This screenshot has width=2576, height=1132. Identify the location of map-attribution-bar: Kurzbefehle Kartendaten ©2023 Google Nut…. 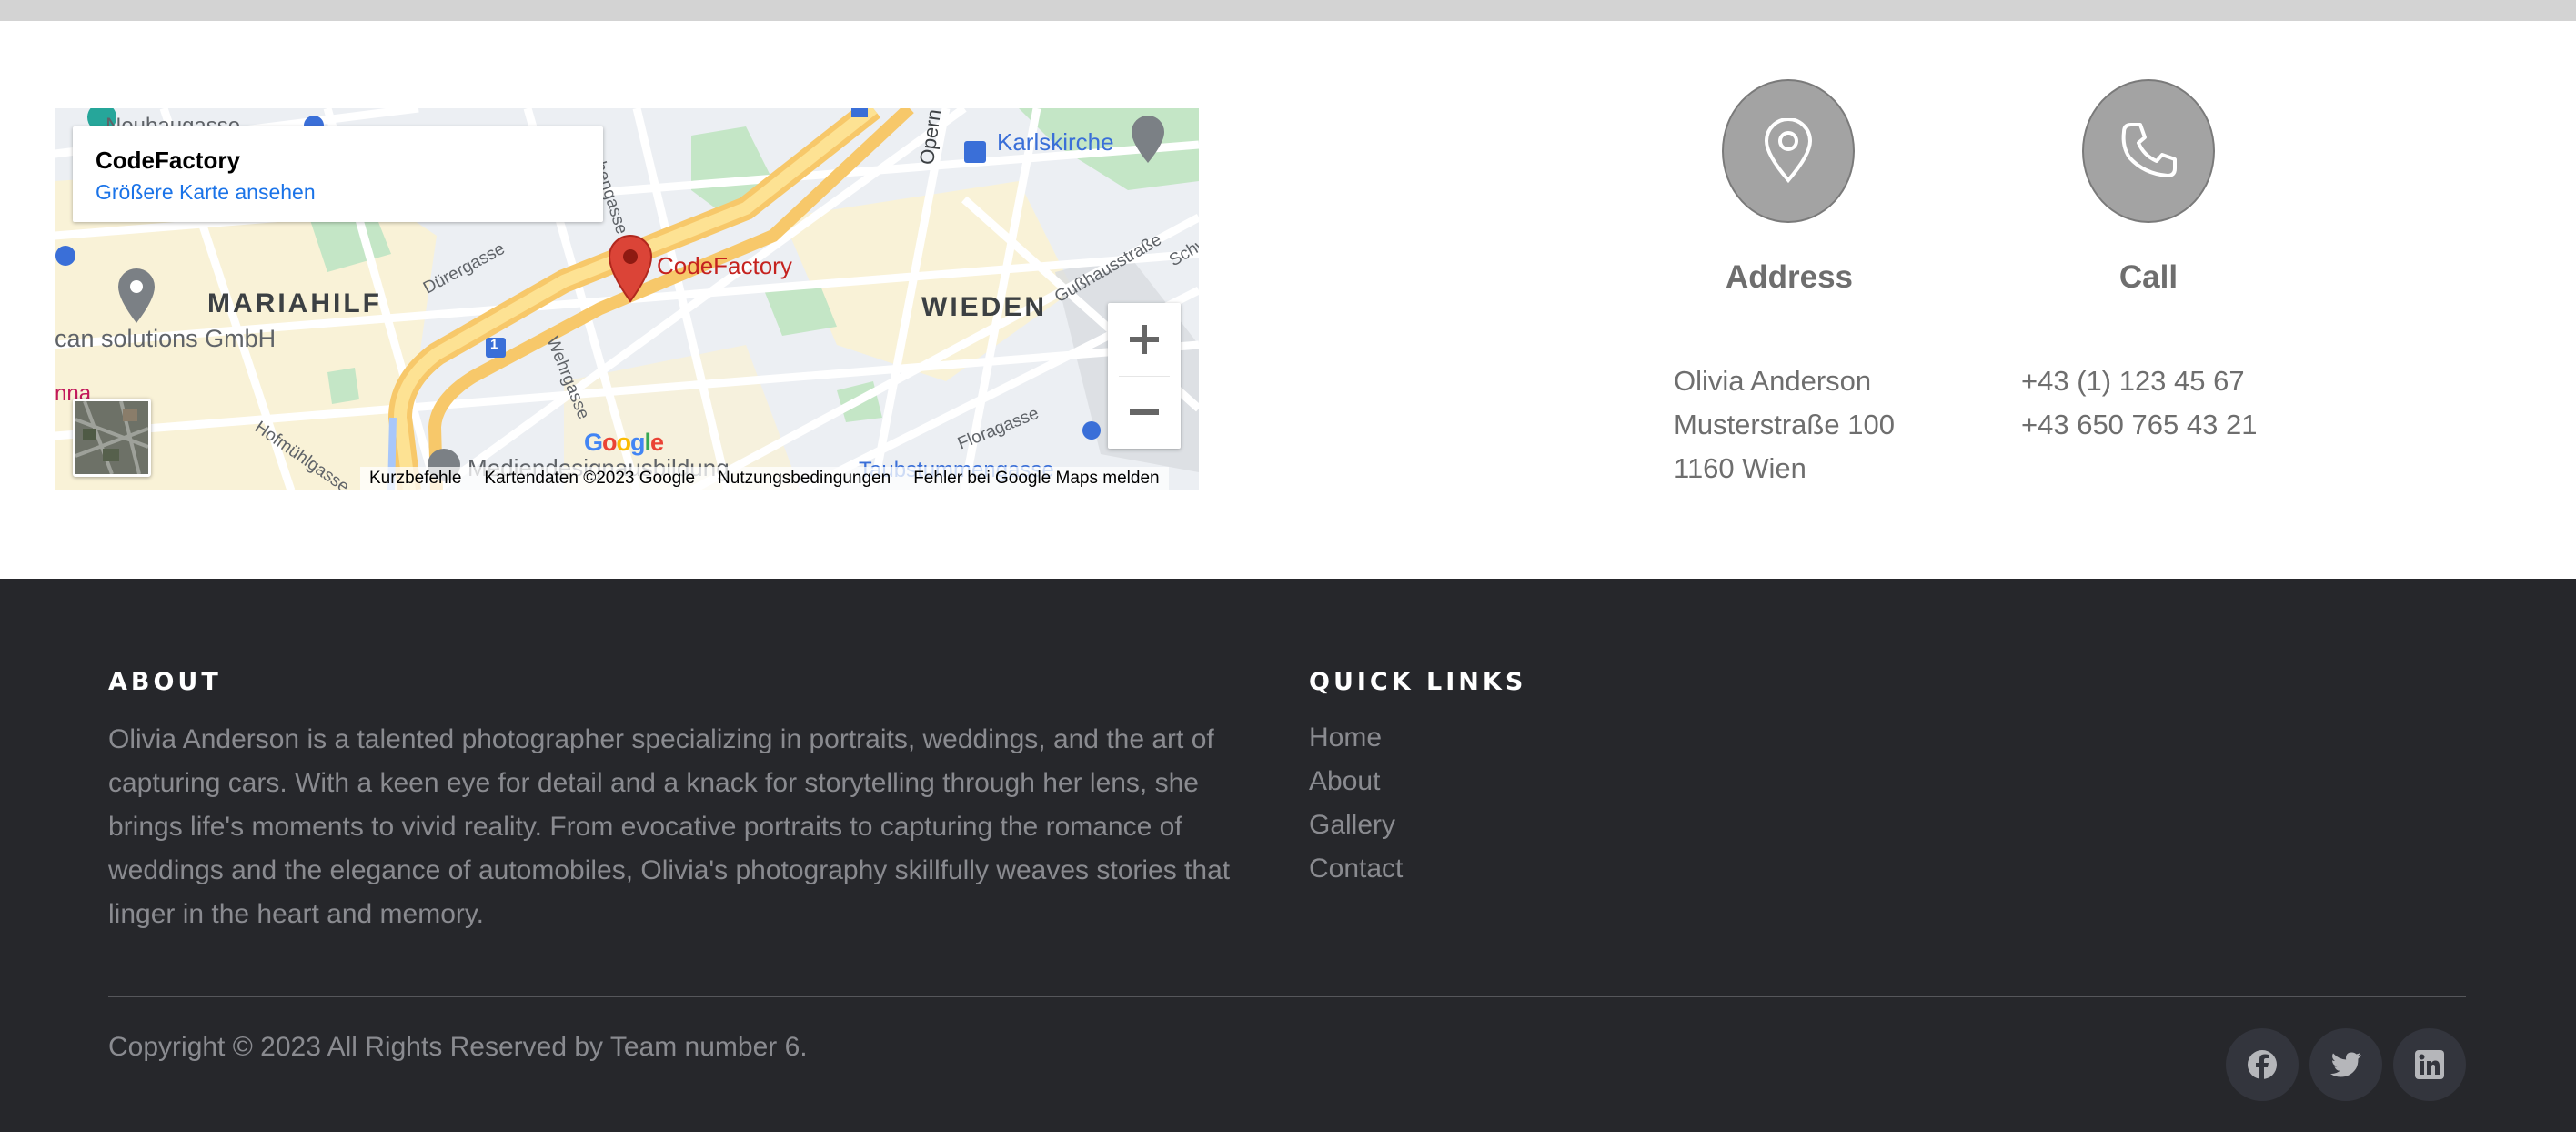
(764, 478).